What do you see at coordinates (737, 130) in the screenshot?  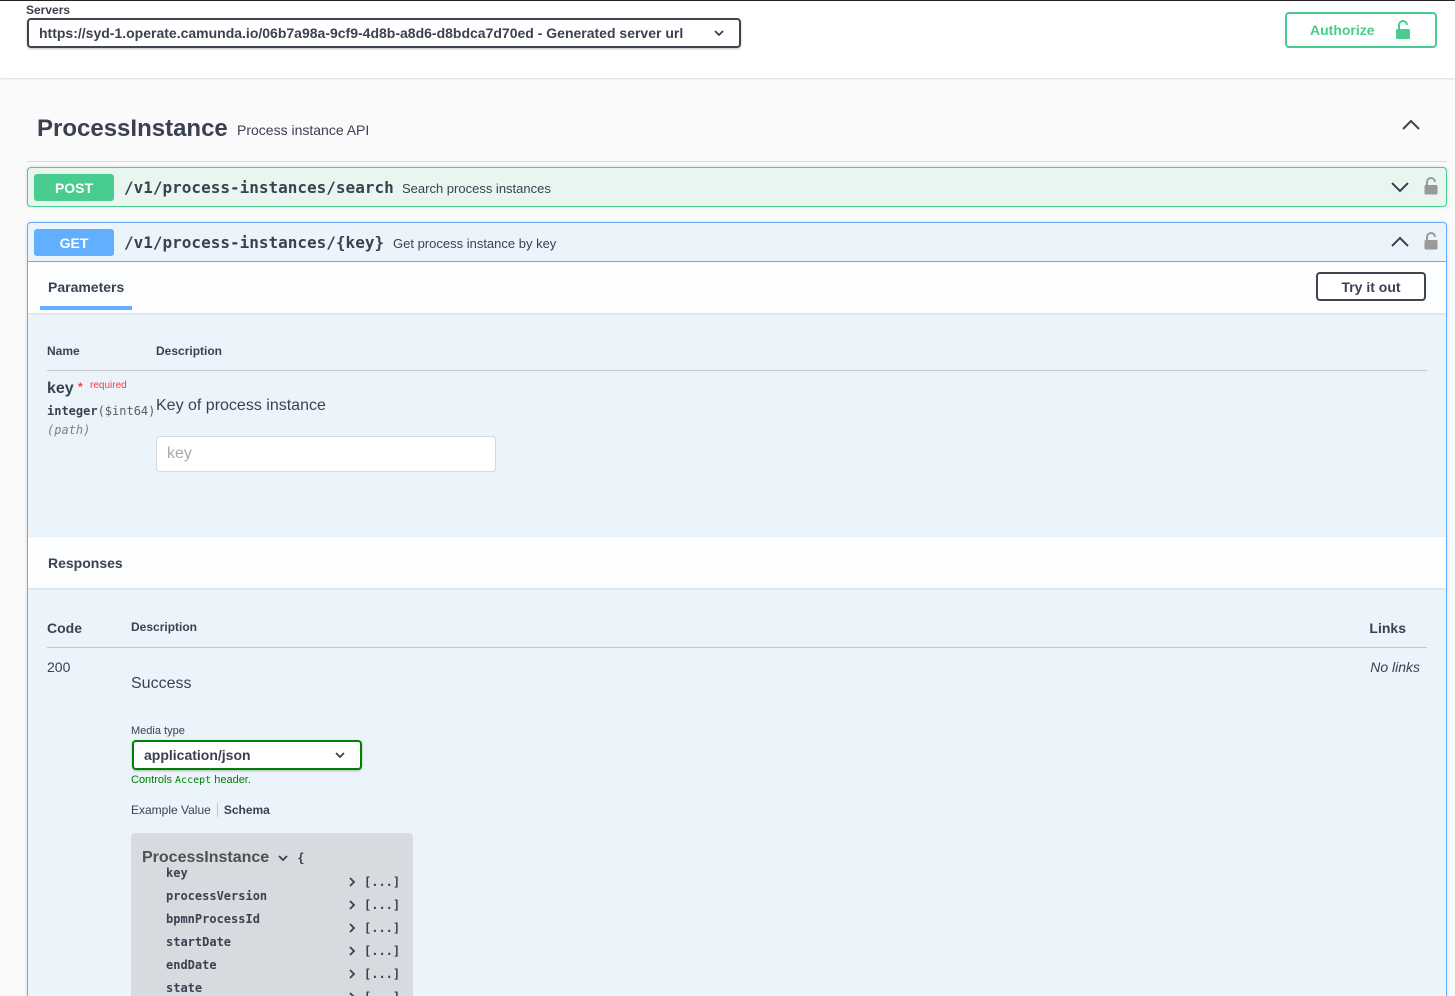 I see `tag-header: ProcessInstance Process instance API` at bounding box center [737, 130].